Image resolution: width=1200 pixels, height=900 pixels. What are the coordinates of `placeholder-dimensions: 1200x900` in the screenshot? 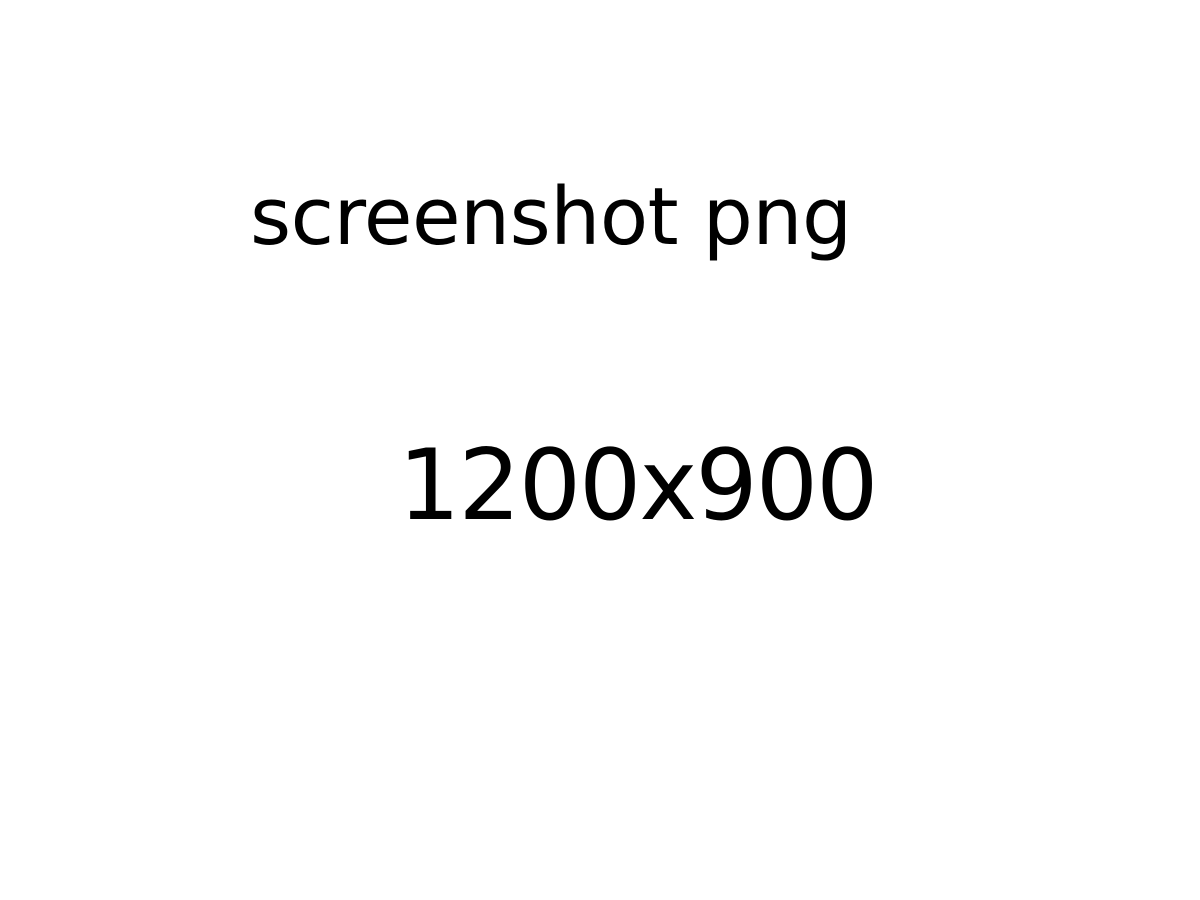 It's located at (638, 486).